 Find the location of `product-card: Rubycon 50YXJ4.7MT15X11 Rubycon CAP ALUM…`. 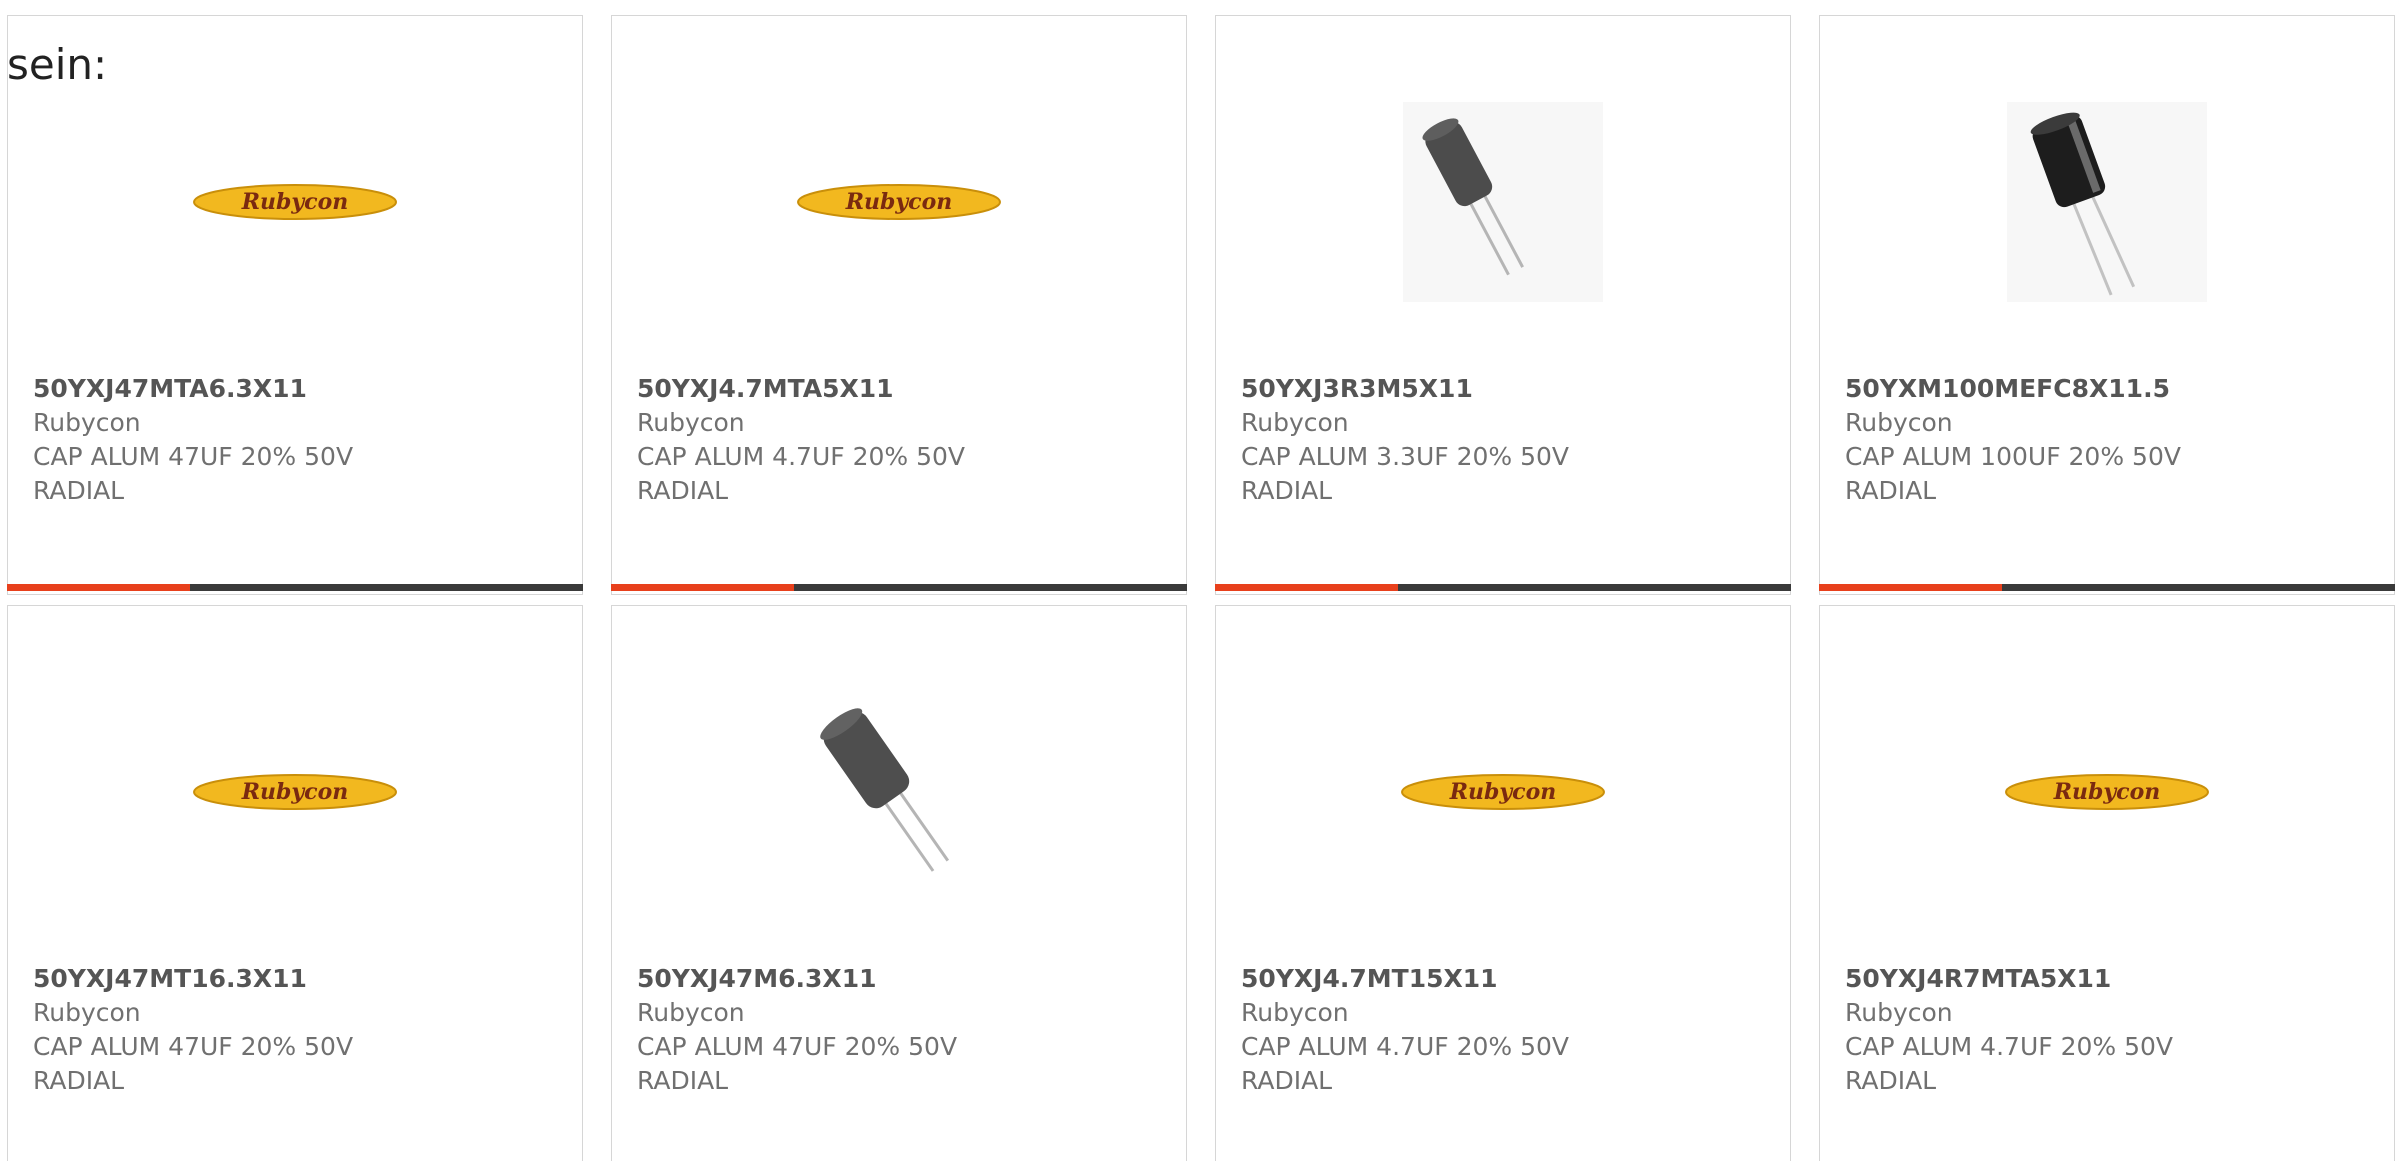

product-card: Rubycon 50YXJ4.7MT15X11 Rubycon CAP ALUM… is located at coordinates (1503, 883).